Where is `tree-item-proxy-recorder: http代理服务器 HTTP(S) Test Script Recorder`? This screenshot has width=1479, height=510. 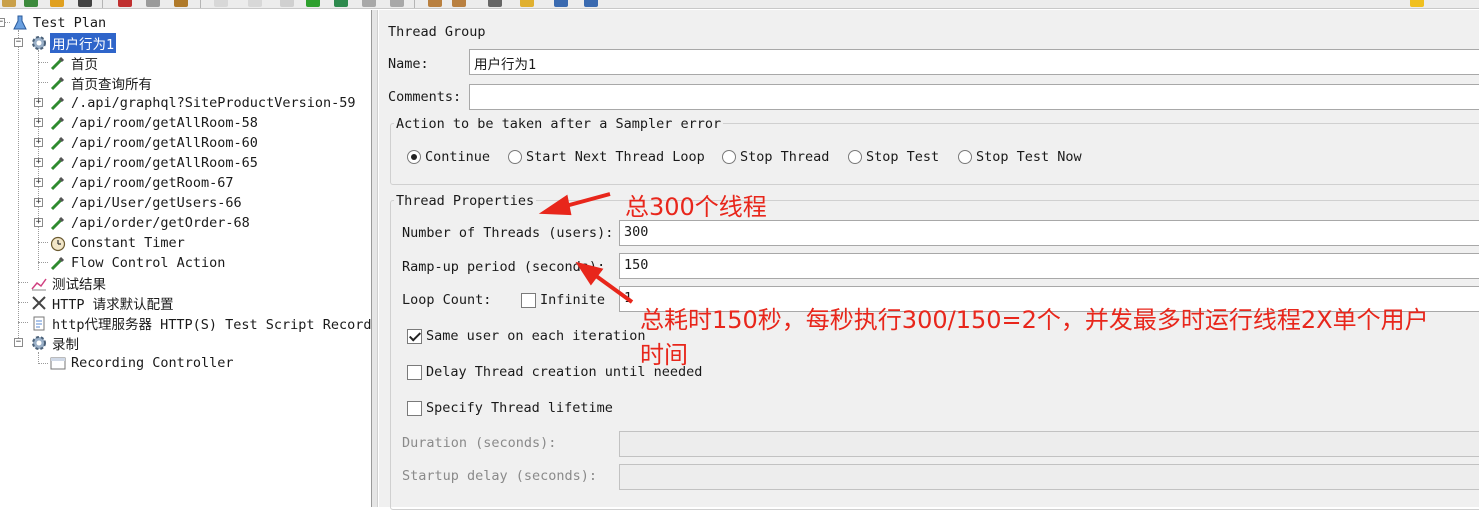 tree-item-proxy-recorder: http代理服务器 HTTP(S) Test Script Recorder is located at coordinates (200, 323).